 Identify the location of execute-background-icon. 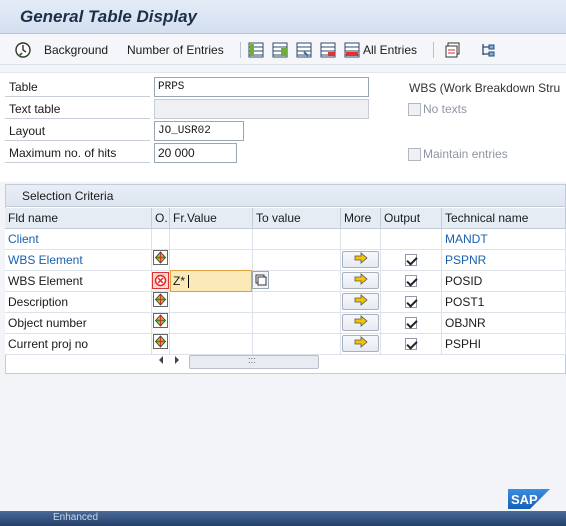
(23, 50).